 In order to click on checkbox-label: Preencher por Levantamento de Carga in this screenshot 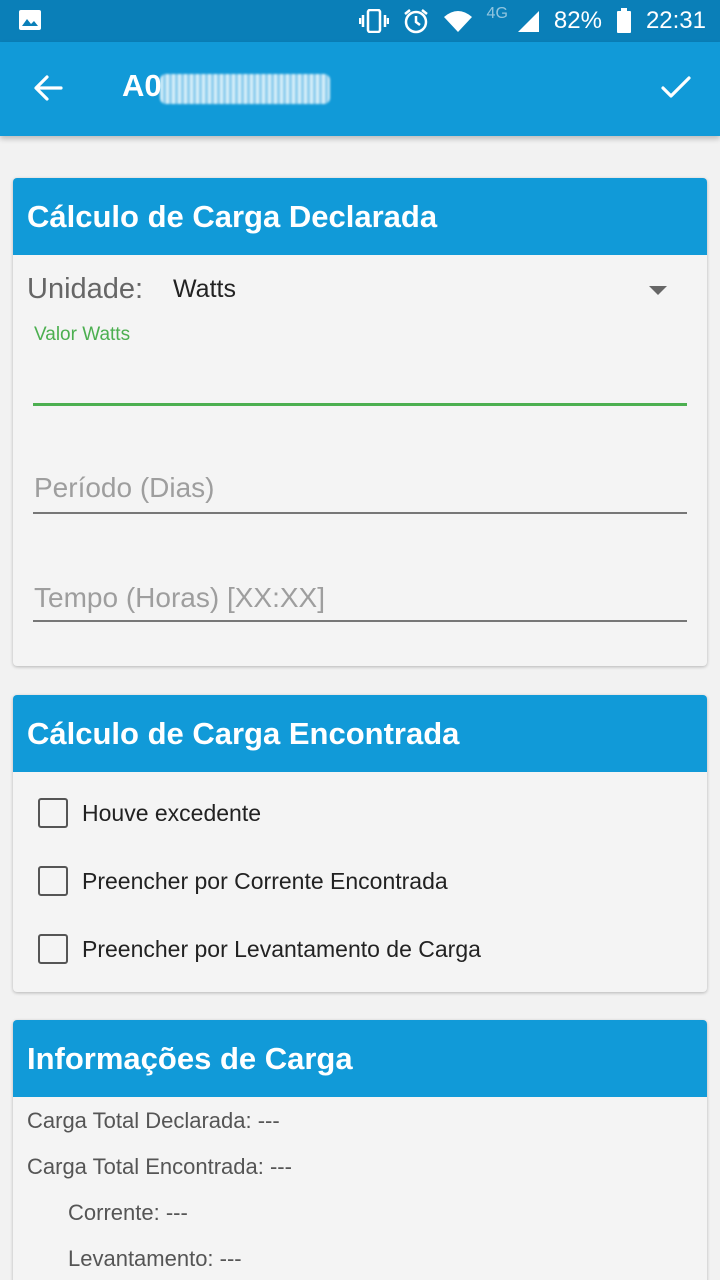, I will do `click(281, 948)`.